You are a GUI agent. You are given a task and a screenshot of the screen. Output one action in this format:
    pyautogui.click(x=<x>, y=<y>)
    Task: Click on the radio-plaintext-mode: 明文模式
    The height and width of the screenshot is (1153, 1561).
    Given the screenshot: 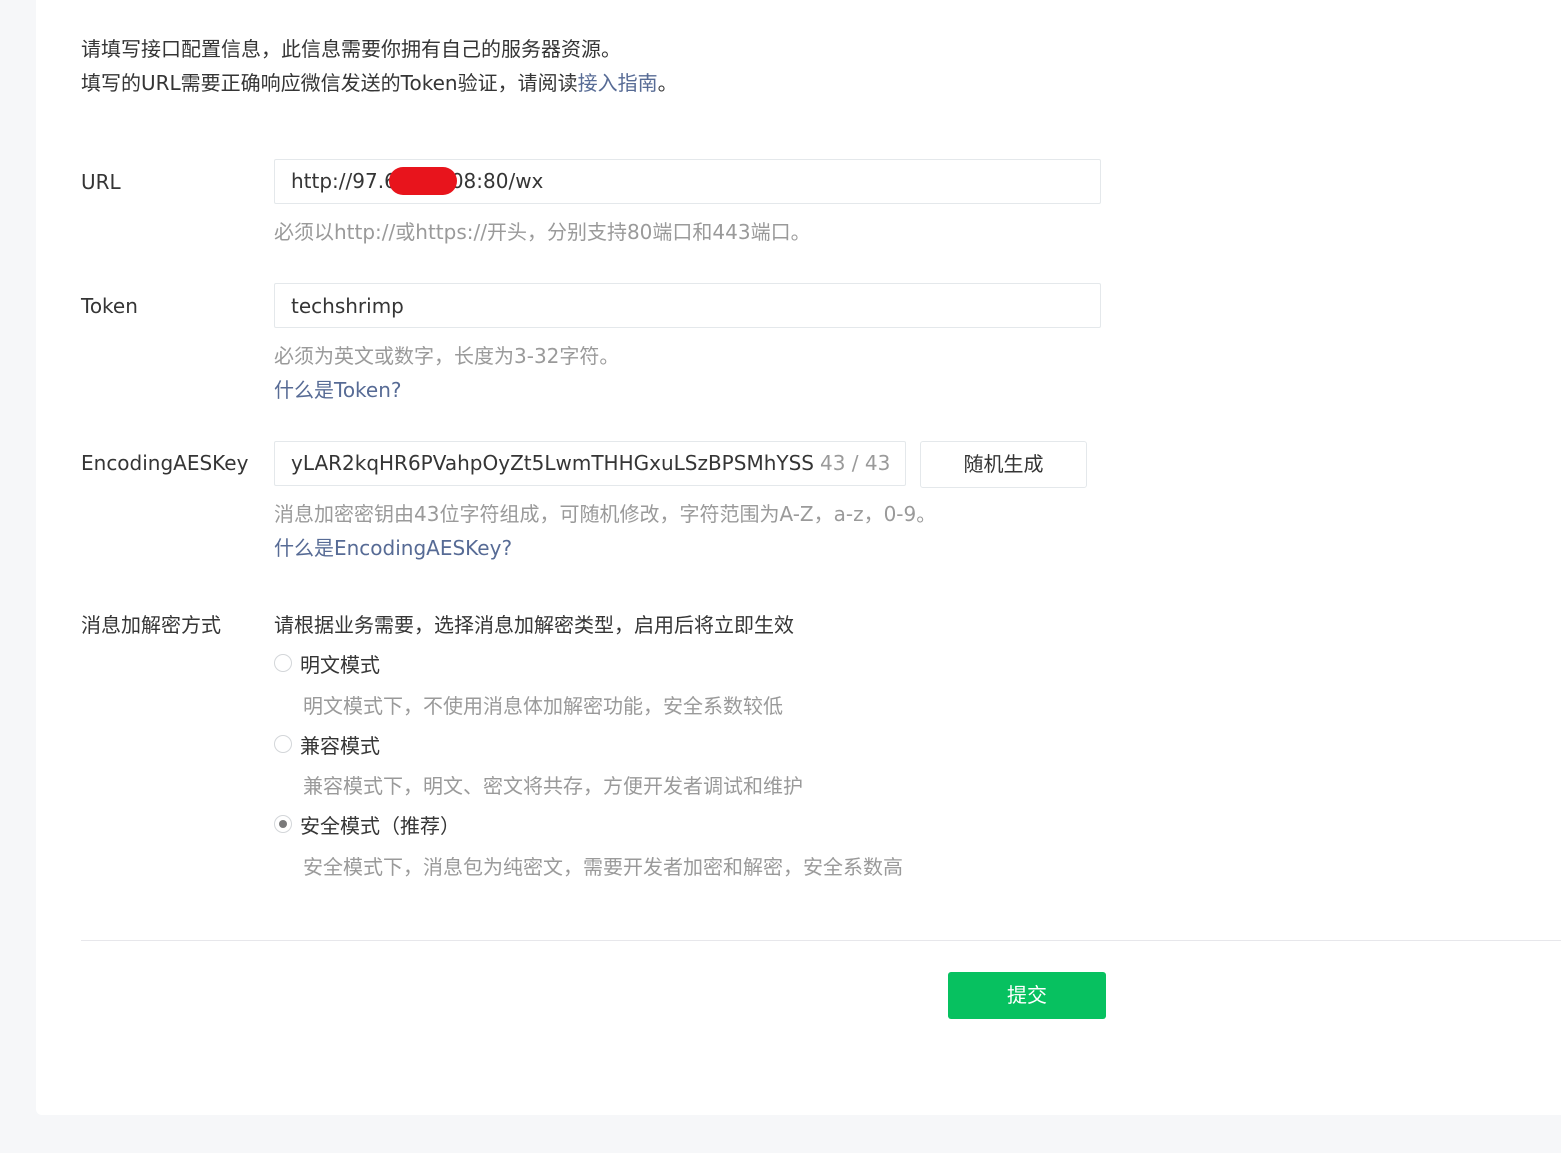 What is the action you would take?
    pyautogui.click(x=327, y=663)
    